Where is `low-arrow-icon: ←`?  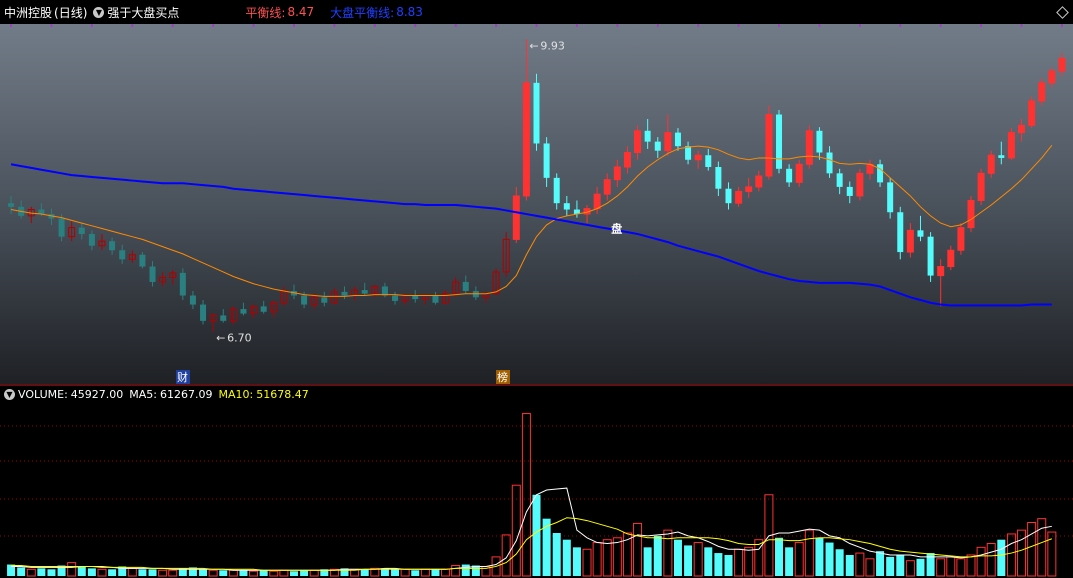
low-arrow-icon: ← is located at coordinates (220, 338).